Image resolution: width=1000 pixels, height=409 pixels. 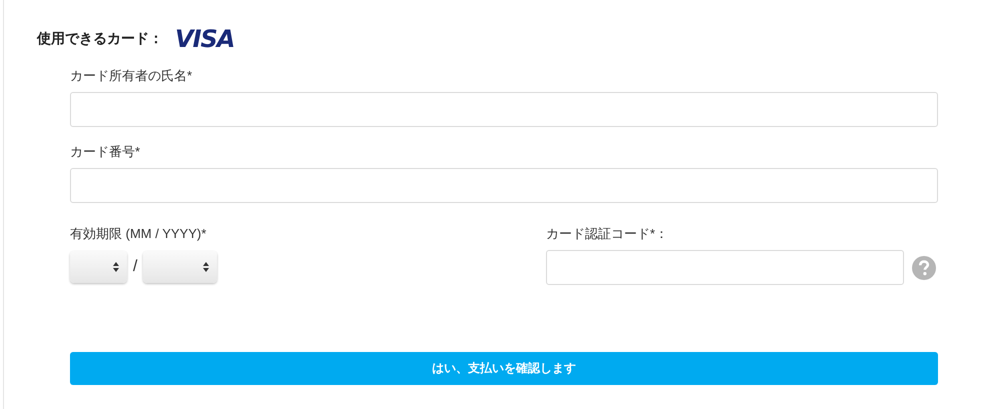 I want to click on field-label: カード認証コード*：, so click(x=608, y=234).